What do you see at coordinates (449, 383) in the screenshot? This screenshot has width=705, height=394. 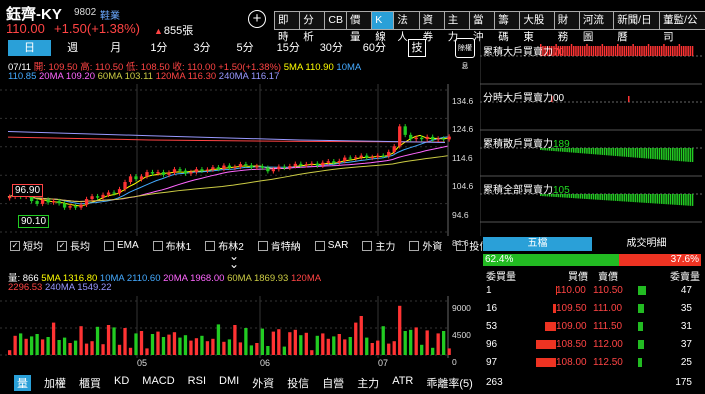 I see `indicator-tab-12: 乖離率(5)` at bounding box center [449, 383].